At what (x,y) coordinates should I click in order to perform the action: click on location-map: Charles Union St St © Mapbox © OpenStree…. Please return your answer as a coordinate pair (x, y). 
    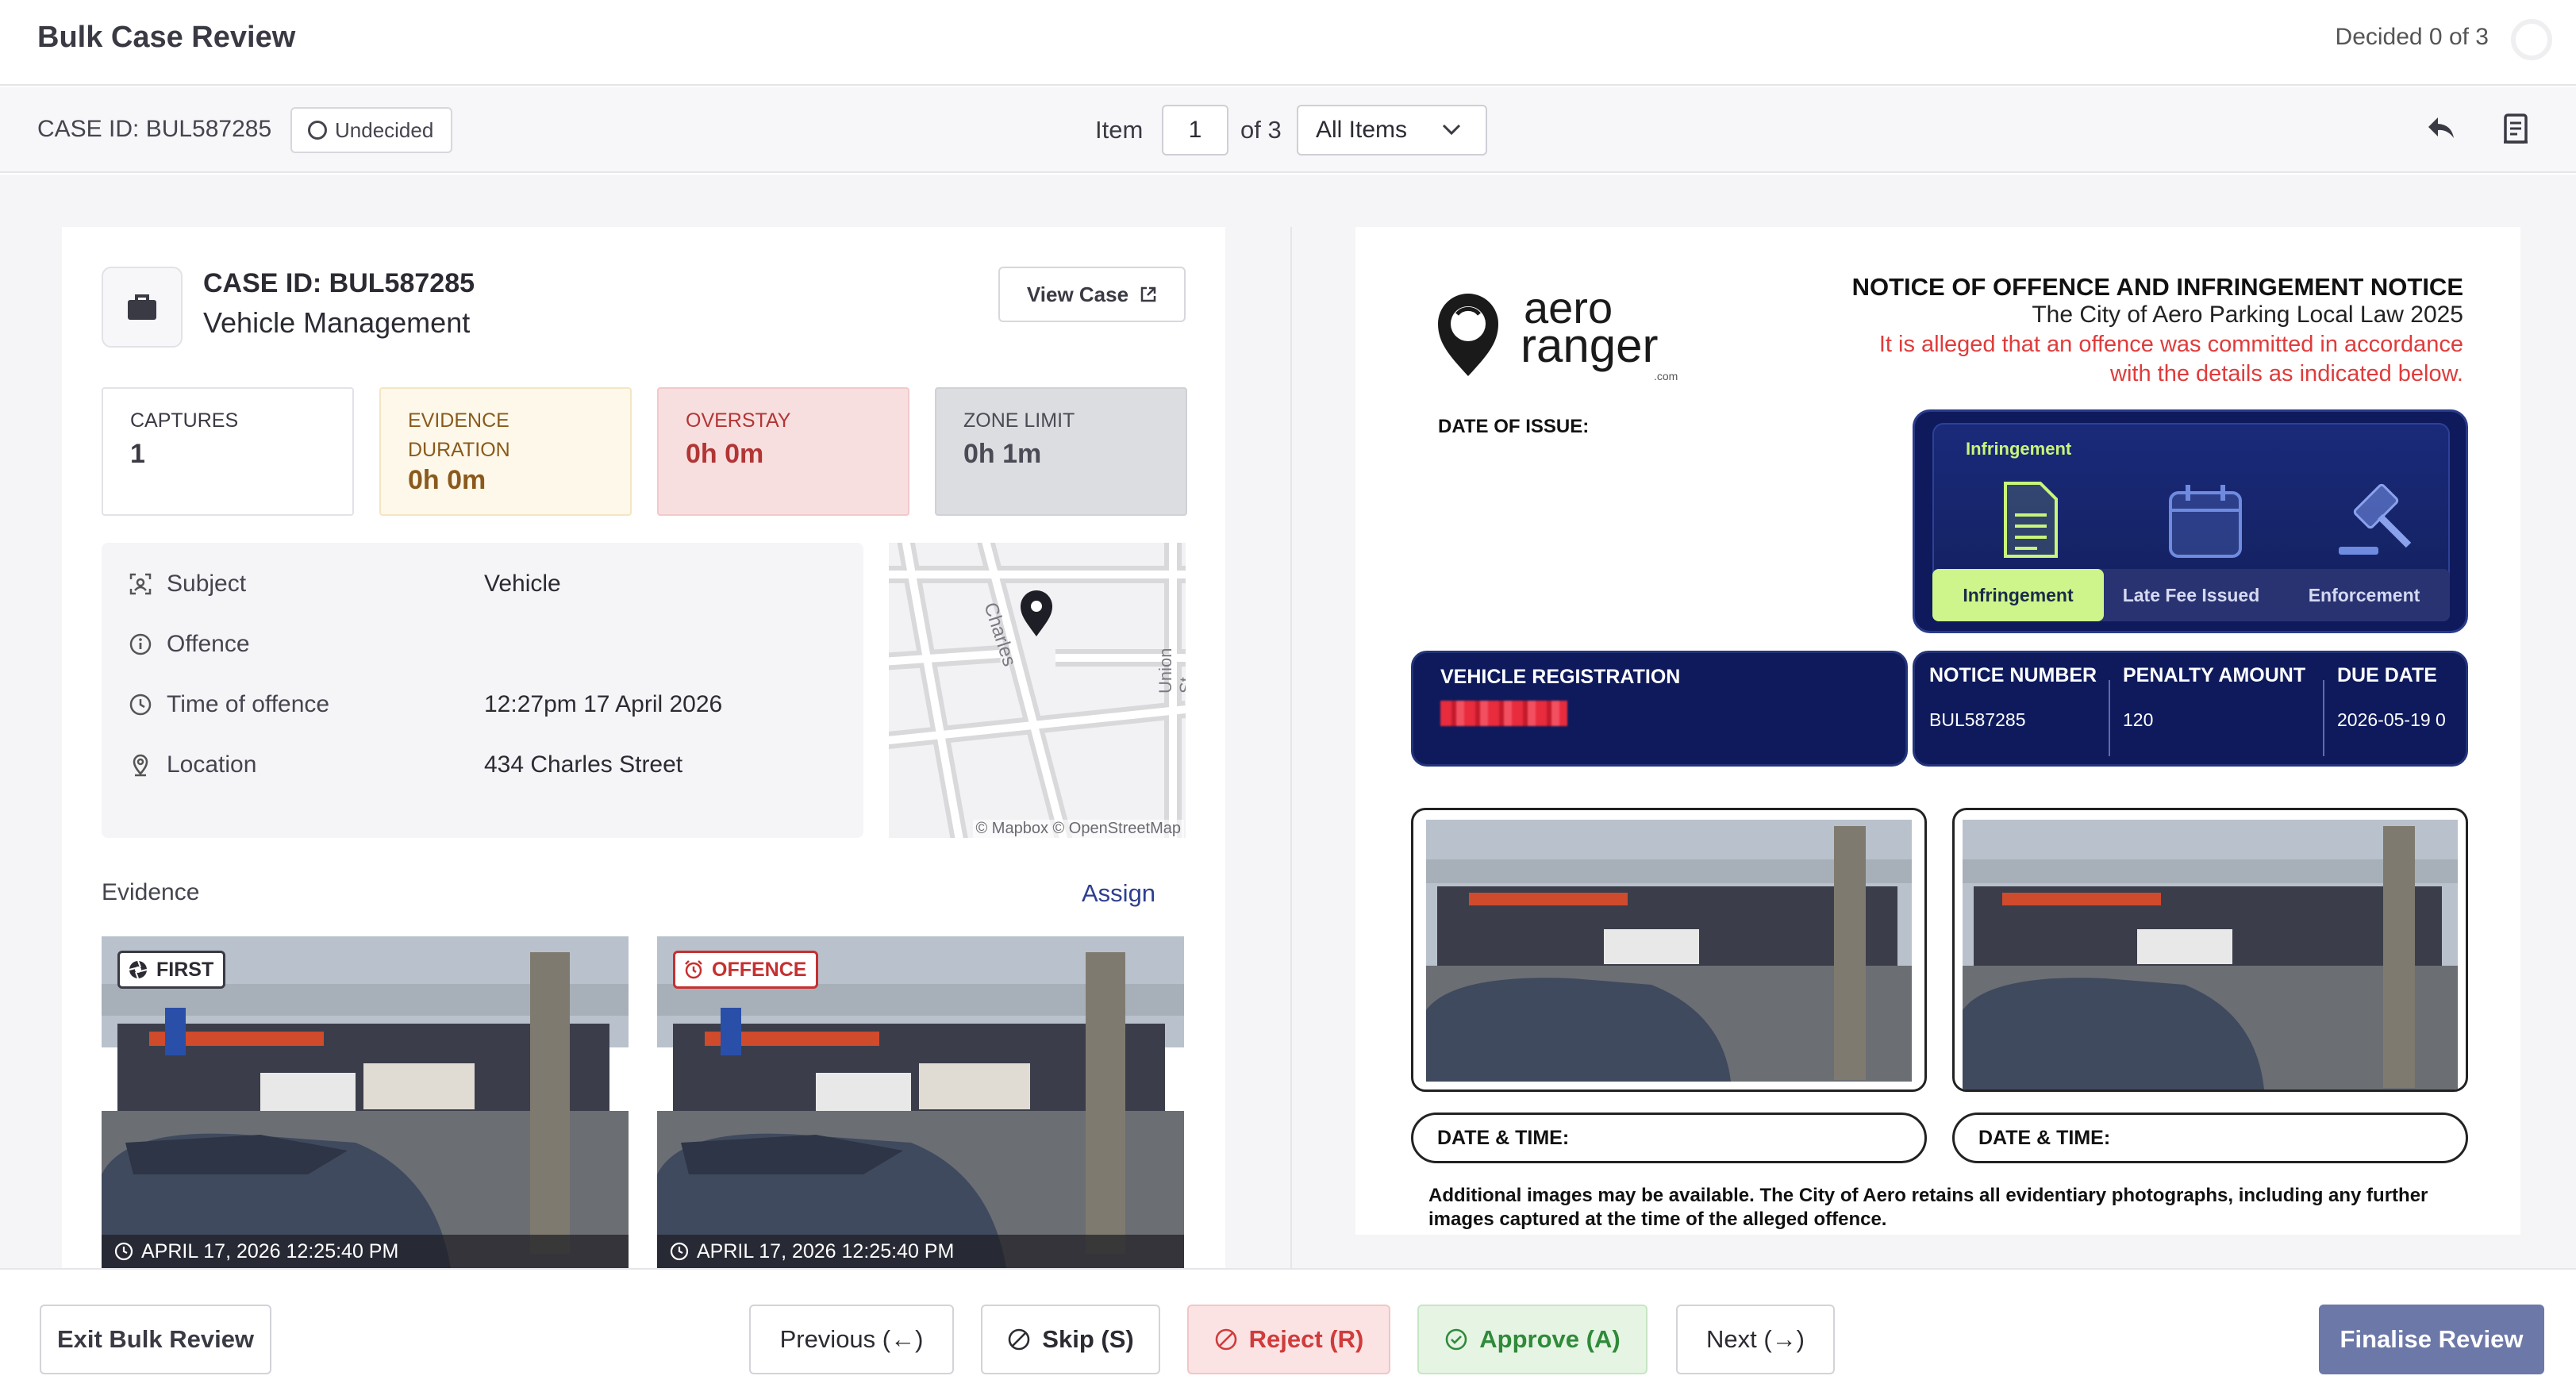
    Looking at the image, I should click on (1037, 691).